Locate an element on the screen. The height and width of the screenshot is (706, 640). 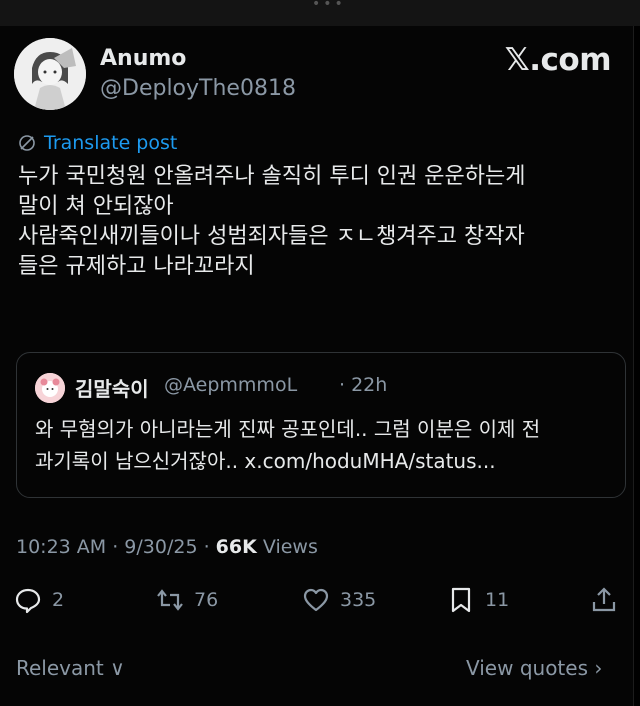
sort-relevant-dropdown: Relevant ∨ is located at coordinates (70, 668).